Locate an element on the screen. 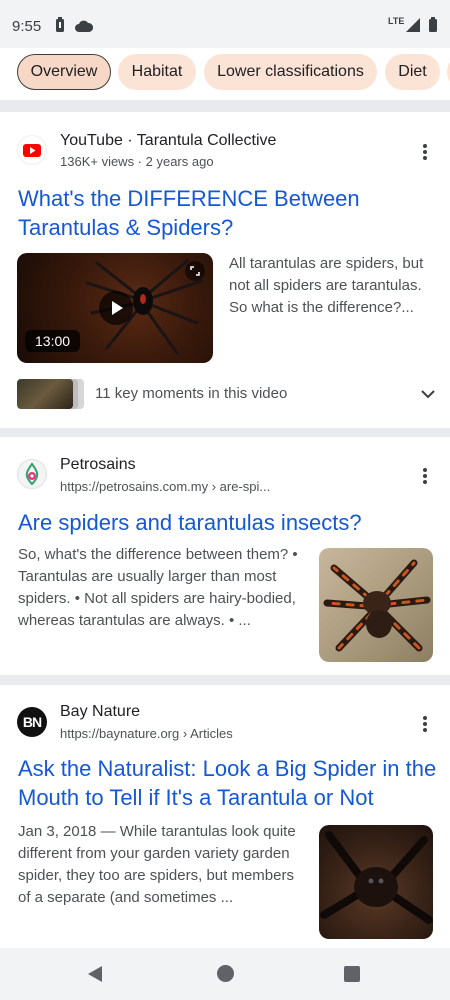 This screenshot has width=450, height=1000. chip-habitat: Habitat is located at coordinates (157, 72).